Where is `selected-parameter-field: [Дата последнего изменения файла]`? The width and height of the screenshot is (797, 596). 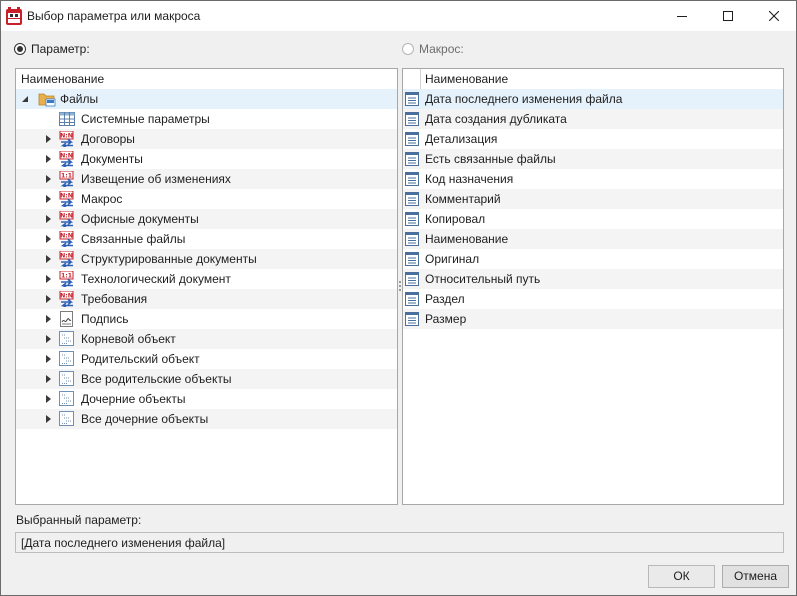
selected-parameter-field: [Дата последнего изменения файла] is located at coordinates (399, 542).